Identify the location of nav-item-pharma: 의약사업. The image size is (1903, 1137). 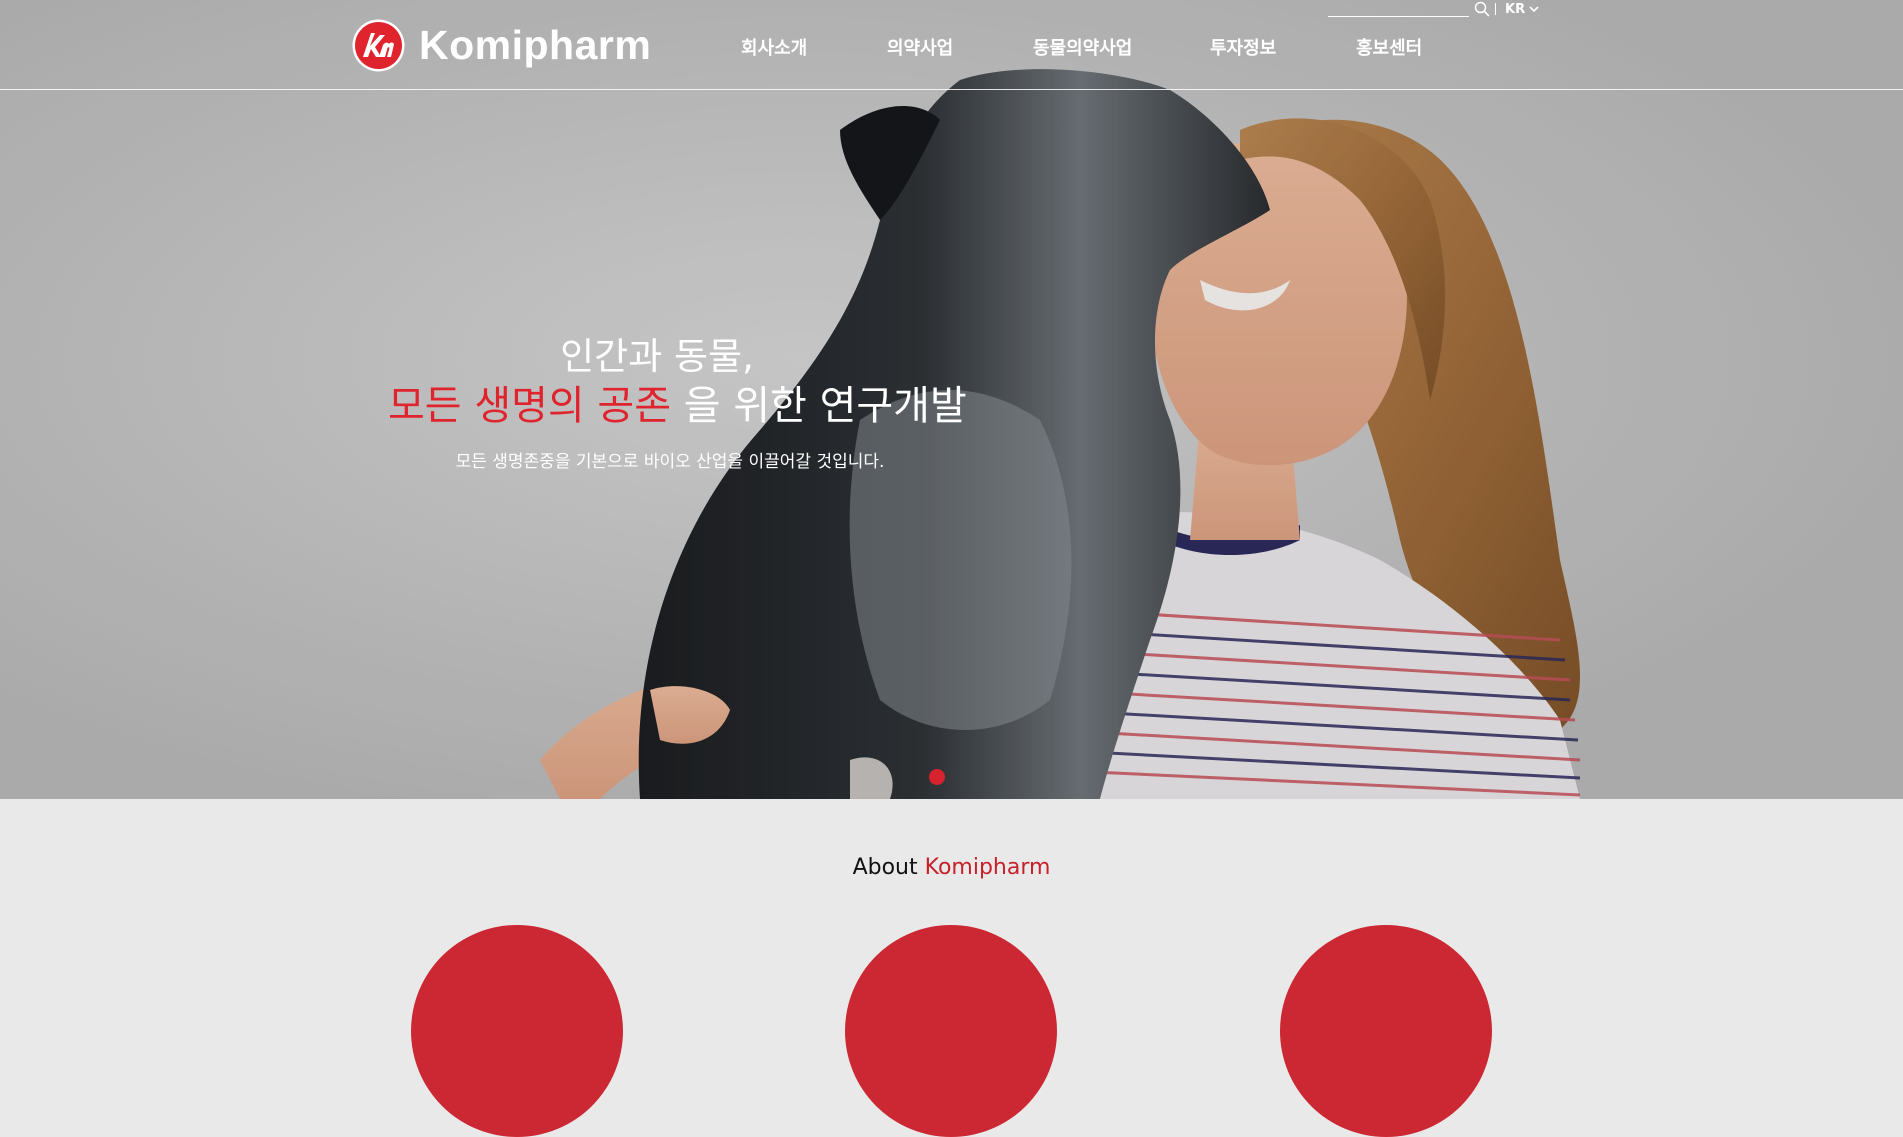
(920, 47).